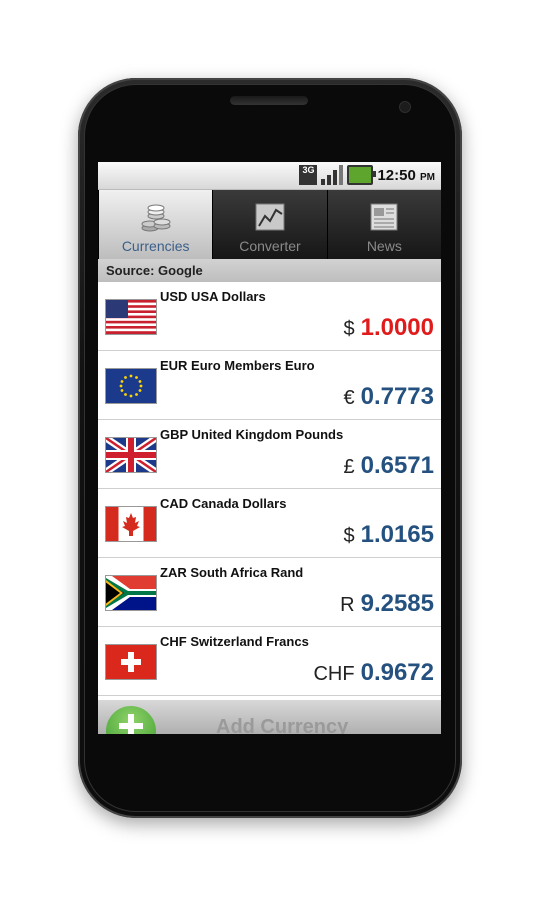  What do you see at coordinates (131, 593) in the screenshot?
I see `flag-south-africa-icon` at bounding box center [131, 593].